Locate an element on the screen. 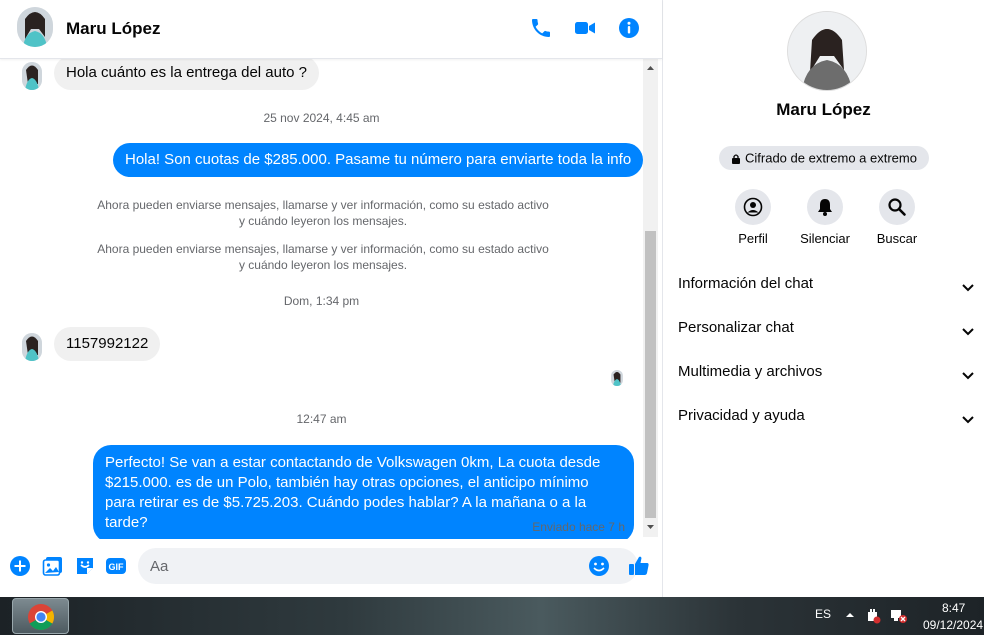  gallery-icon is located at coordinates (53, 566).